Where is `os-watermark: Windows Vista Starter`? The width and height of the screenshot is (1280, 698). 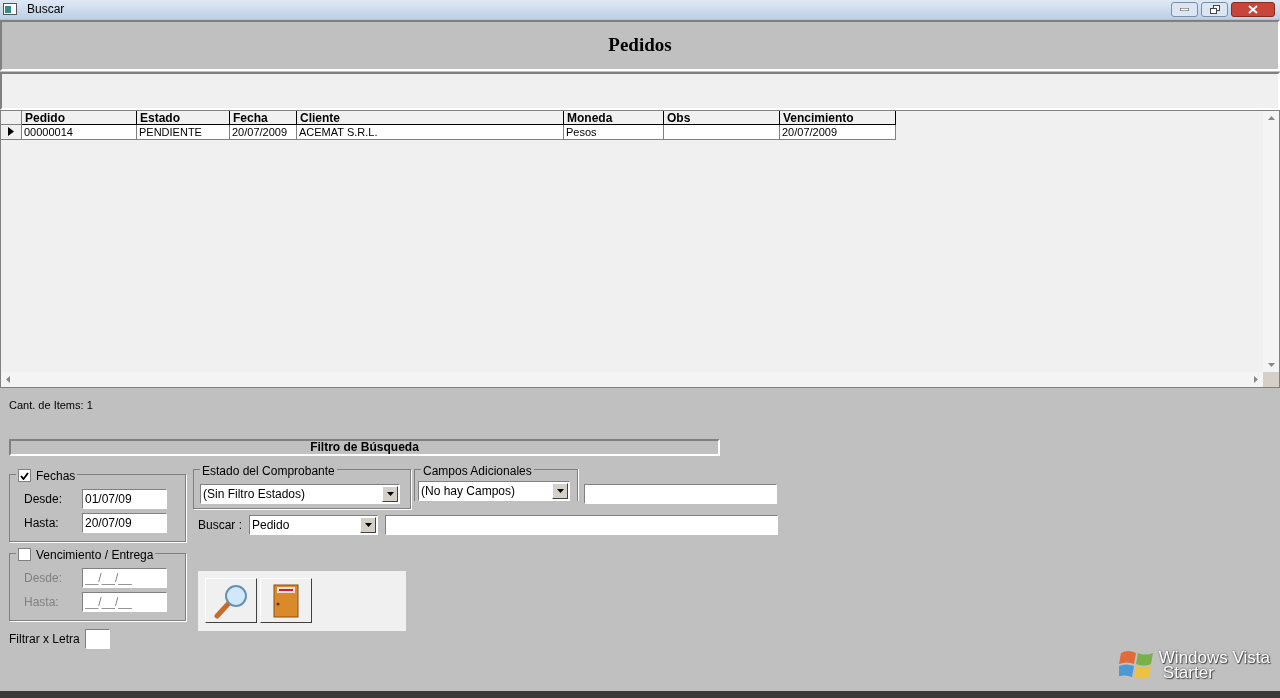
os-watermark: Windows Vista Starter is located at coordinates (1214, 664).